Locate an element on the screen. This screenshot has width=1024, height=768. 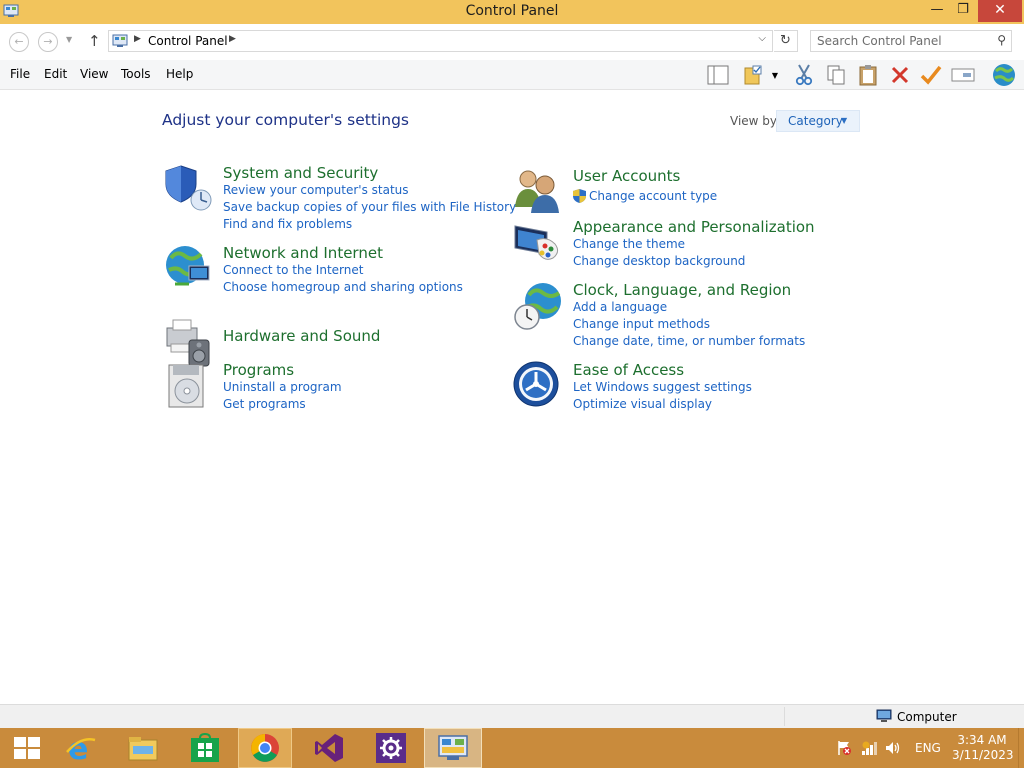
category-title: Hardware and Sound is located at coordinates (301, 336).